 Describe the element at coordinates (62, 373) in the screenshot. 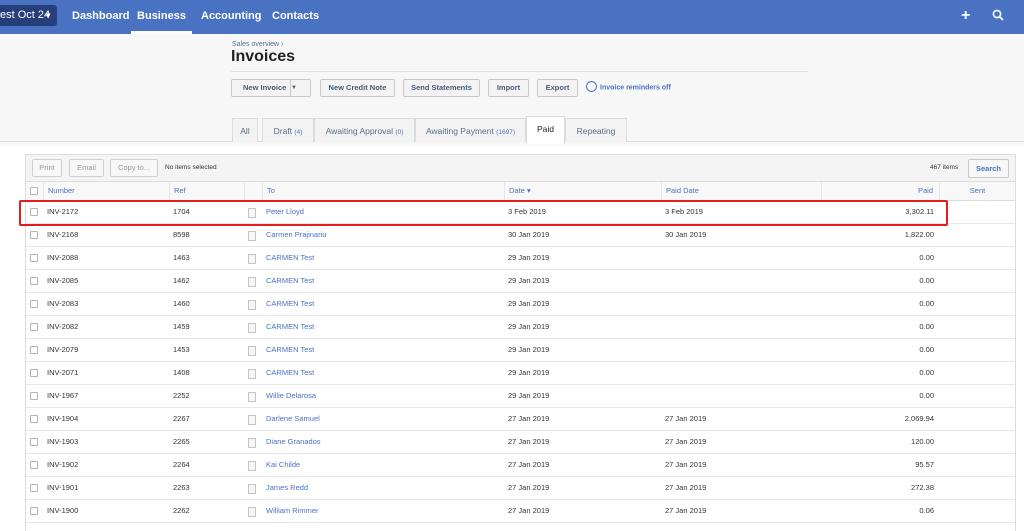

I see `invoice-number: INV-2071` at that location.